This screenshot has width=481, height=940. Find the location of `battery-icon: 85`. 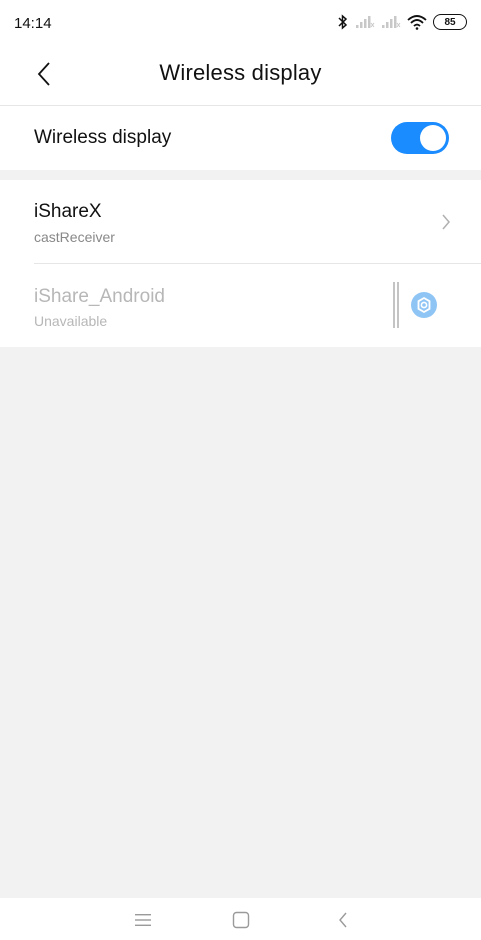

battery-icon: 85 is located at coordinates (450, 22).